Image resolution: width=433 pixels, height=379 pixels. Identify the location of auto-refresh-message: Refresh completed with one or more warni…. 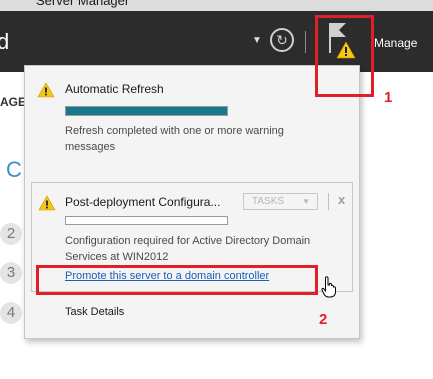
(174, 139).